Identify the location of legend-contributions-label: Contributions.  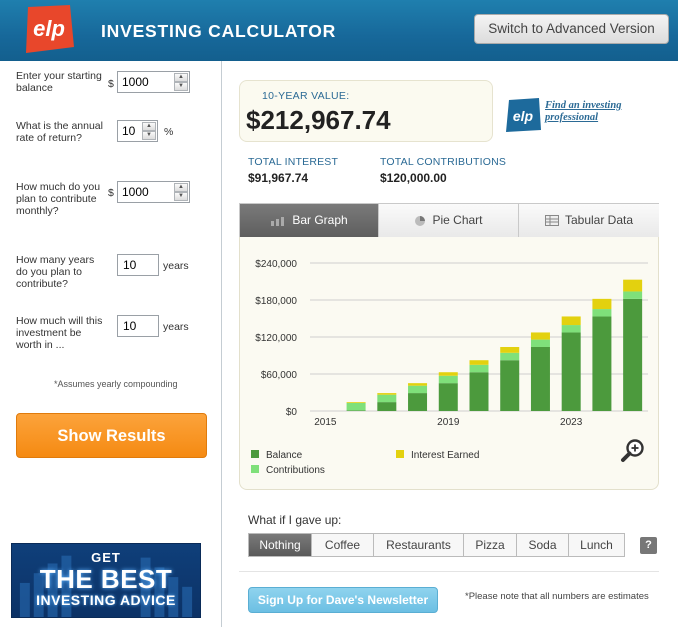
(295, 470).